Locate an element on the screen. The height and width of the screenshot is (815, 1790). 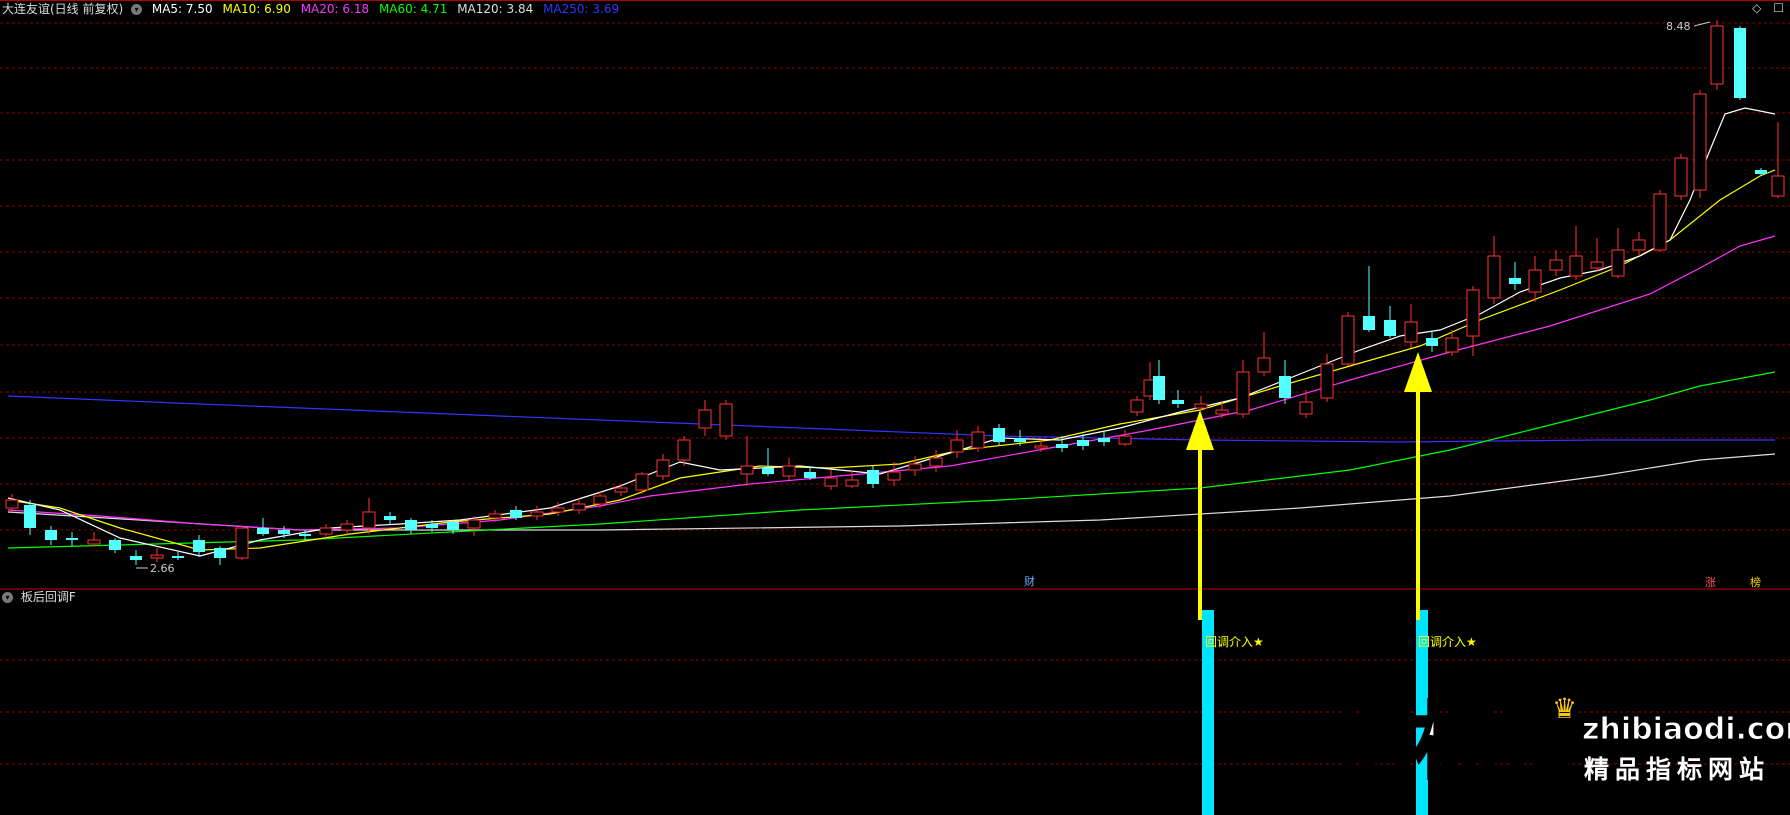
crown-icon: ♛ is located at coordinates (1565, 708).